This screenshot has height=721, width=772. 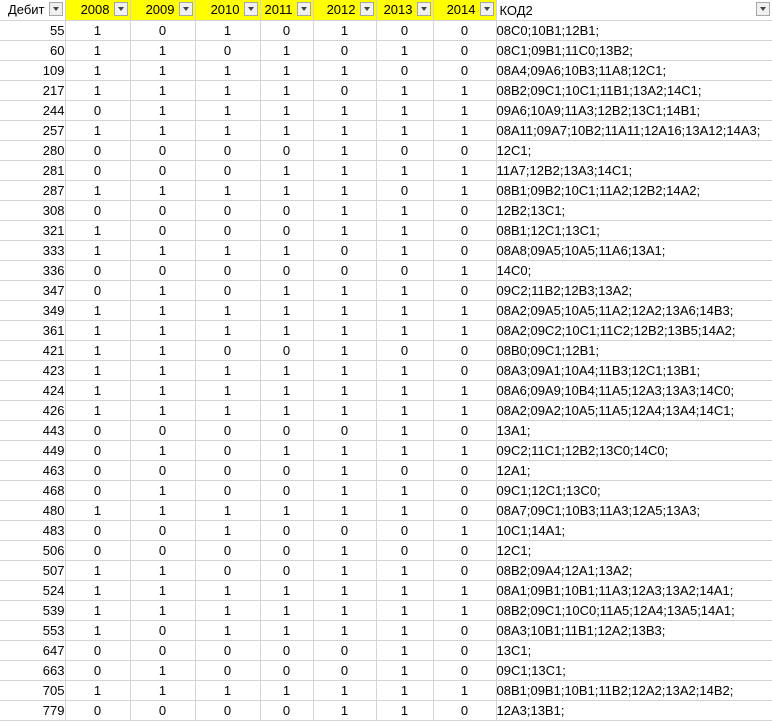 What do you see at coordinates (634, 670) in the screenshot?
I see `cell-code: 09C1;13C1;` at bounding box center [634, 670].